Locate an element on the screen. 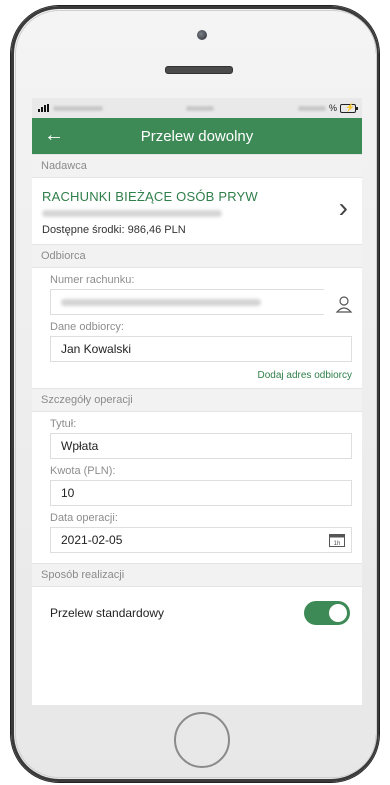 This screenshot has width=390, height=785. carrier-blur is located at coordinates (78, 108).